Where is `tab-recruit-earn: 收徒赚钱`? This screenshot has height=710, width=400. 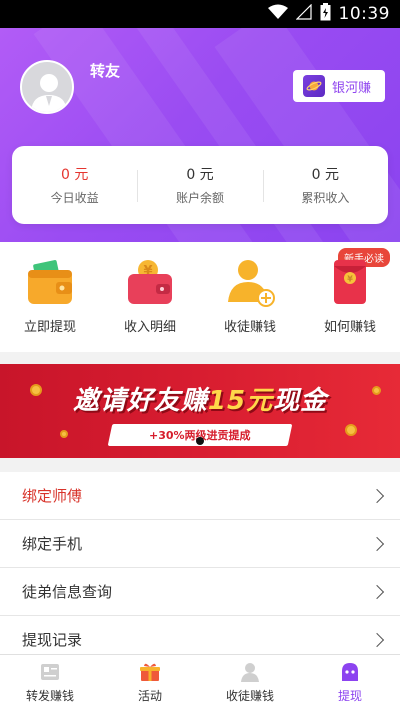
tab-recruit-earn: 收徒赚钱 is located at coordinates (250, 682).